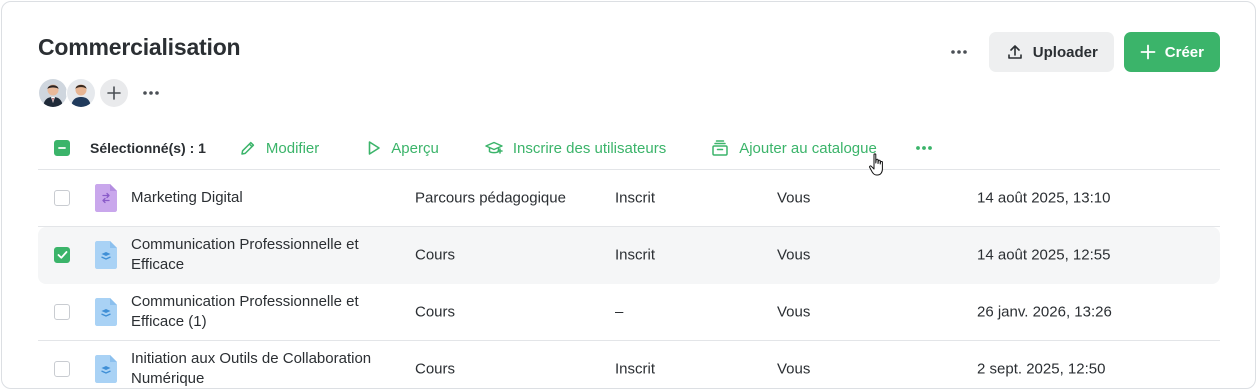 The height and width of the screenshot is (390, 1257). What do you see at coordinates (99, 93) in the screenshot?
I see `members-bar` at bounding box center [99, 93].